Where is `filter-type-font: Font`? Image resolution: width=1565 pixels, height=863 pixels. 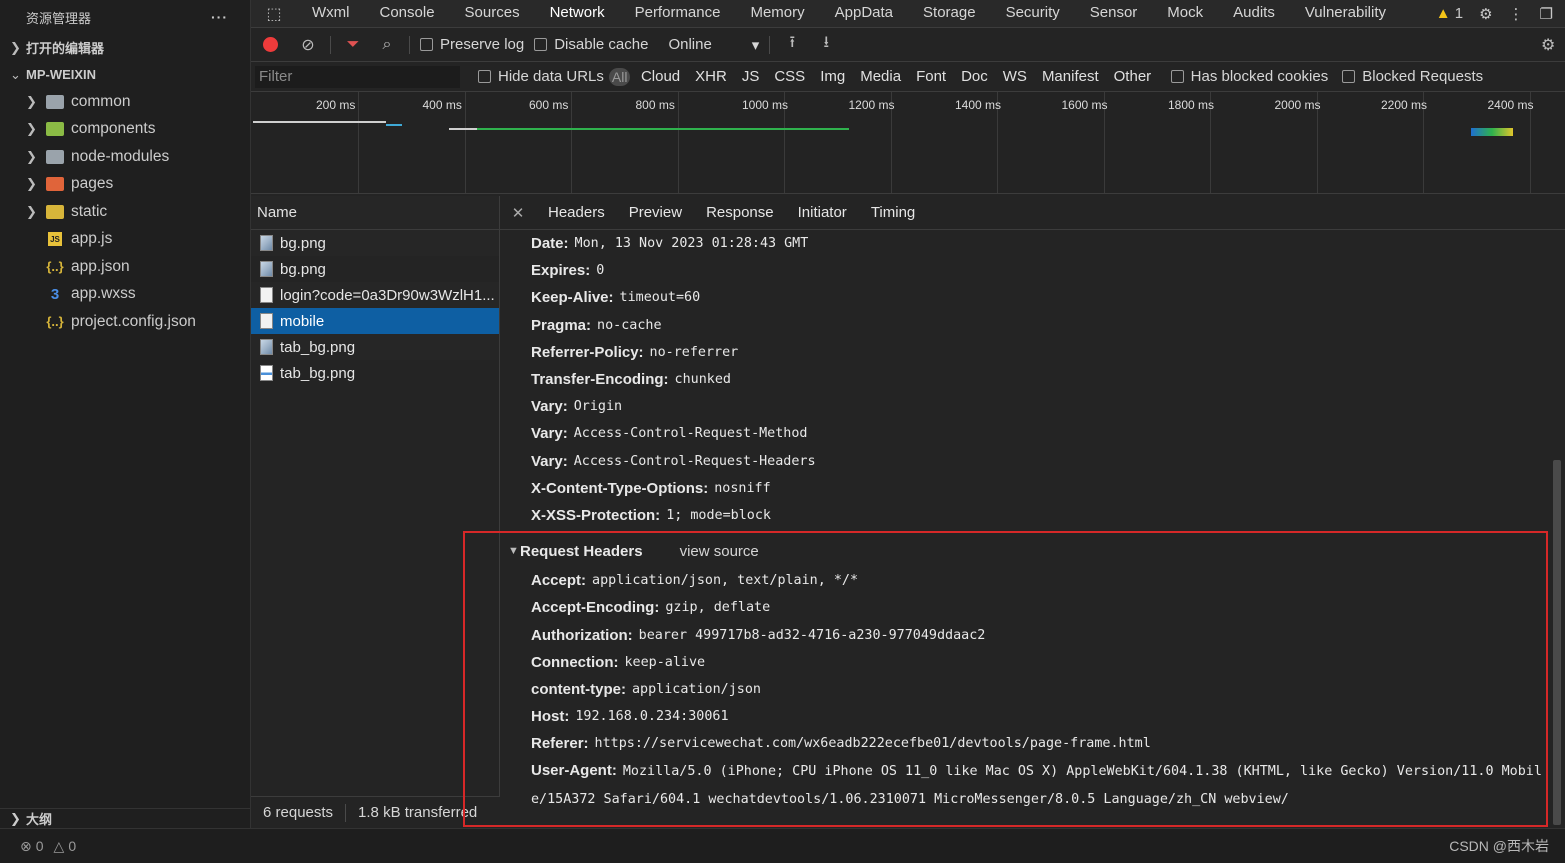
filter-type-font: Font is located at coordinates (931, 76).